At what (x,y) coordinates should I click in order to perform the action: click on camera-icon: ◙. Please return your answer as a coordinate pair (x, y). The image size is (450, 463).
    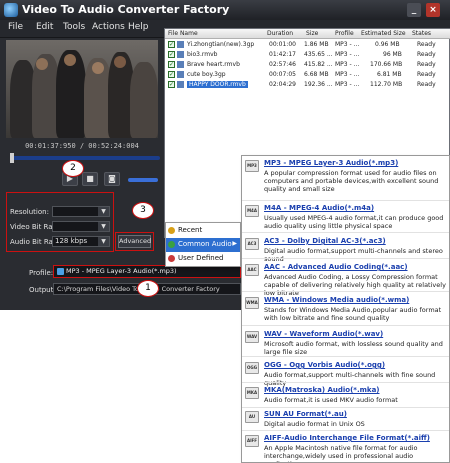
    Looking at the image, I should click on (112, 178).